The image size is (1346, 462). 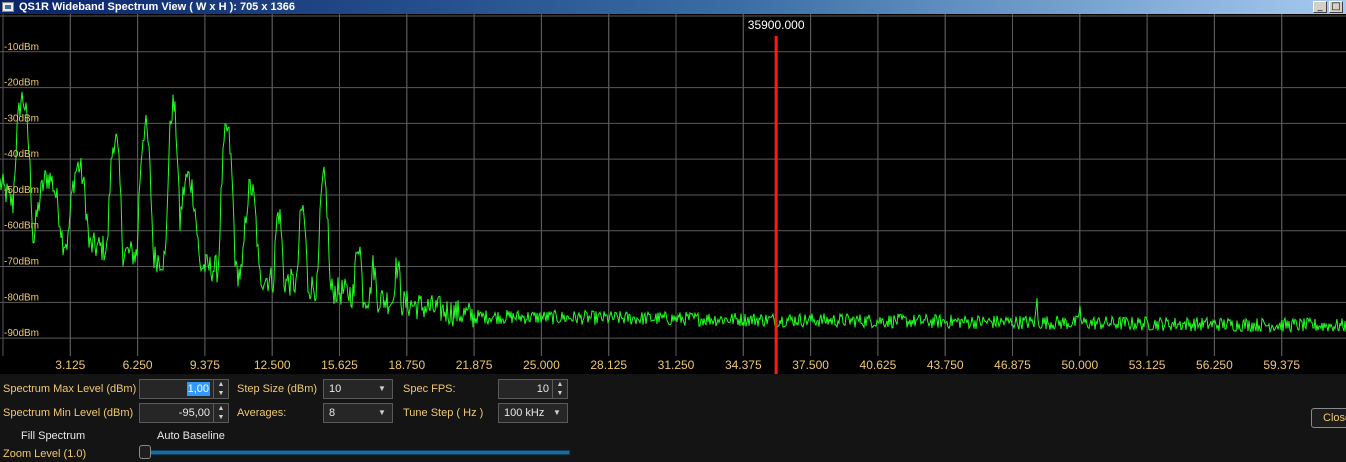 I want to click on spectrum-max-spinbox: 1,00 ▲ ▼, so click(x=184, y=389).